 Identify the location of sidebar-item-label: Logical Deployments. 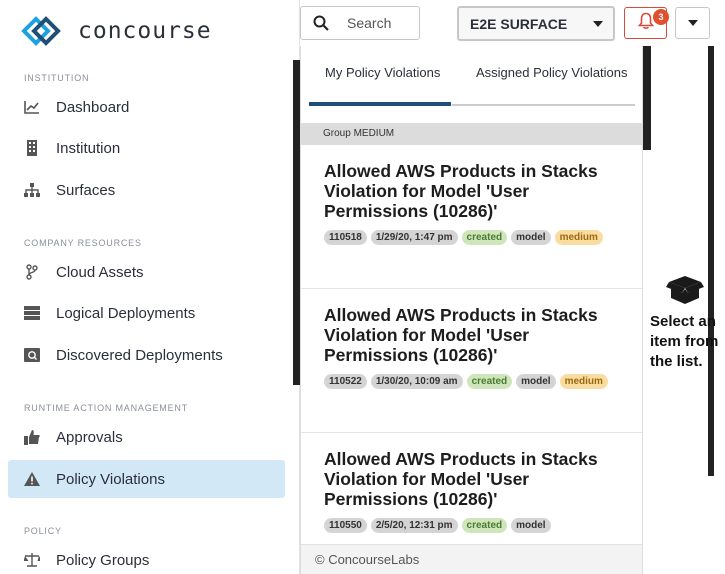
(126, 313).